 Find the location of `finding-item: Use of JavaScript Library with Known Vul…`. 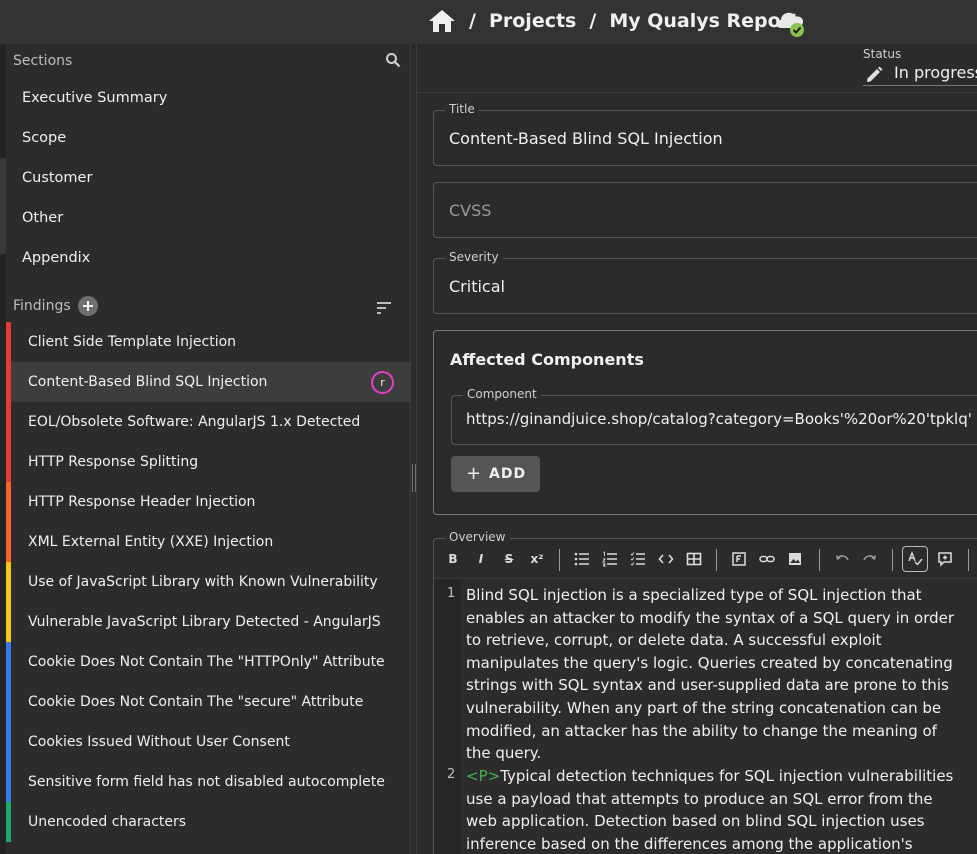

finding-item: Use of JavaScript Library with Known Vul… is located at coordinates (208, 582).